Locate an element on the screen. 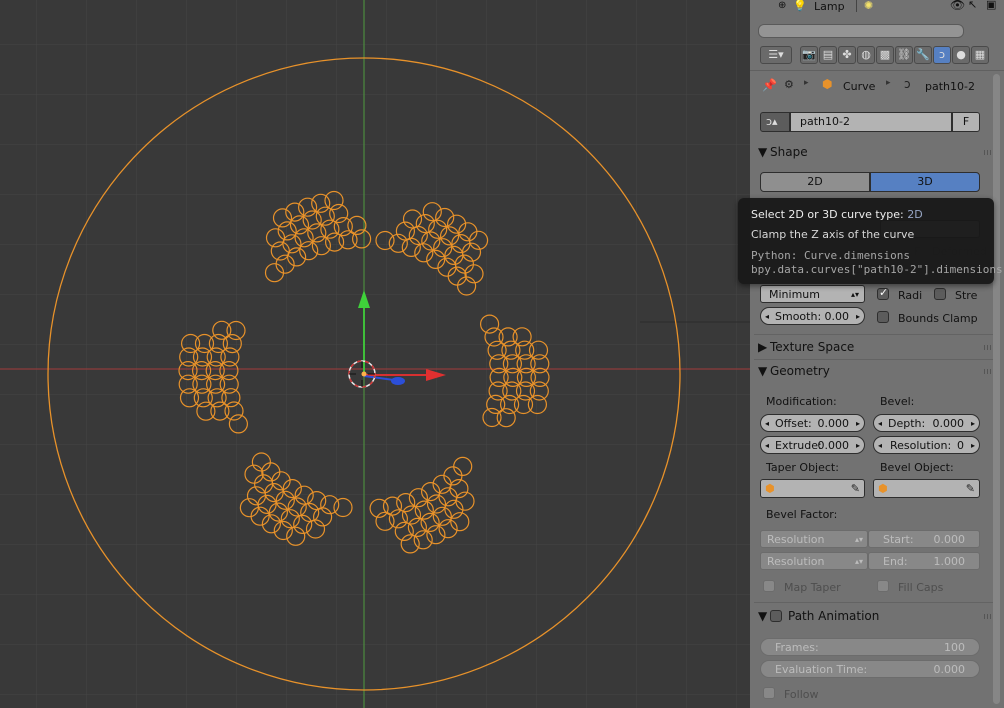  map-taper-checkbox is located at coordinates (769, 586).